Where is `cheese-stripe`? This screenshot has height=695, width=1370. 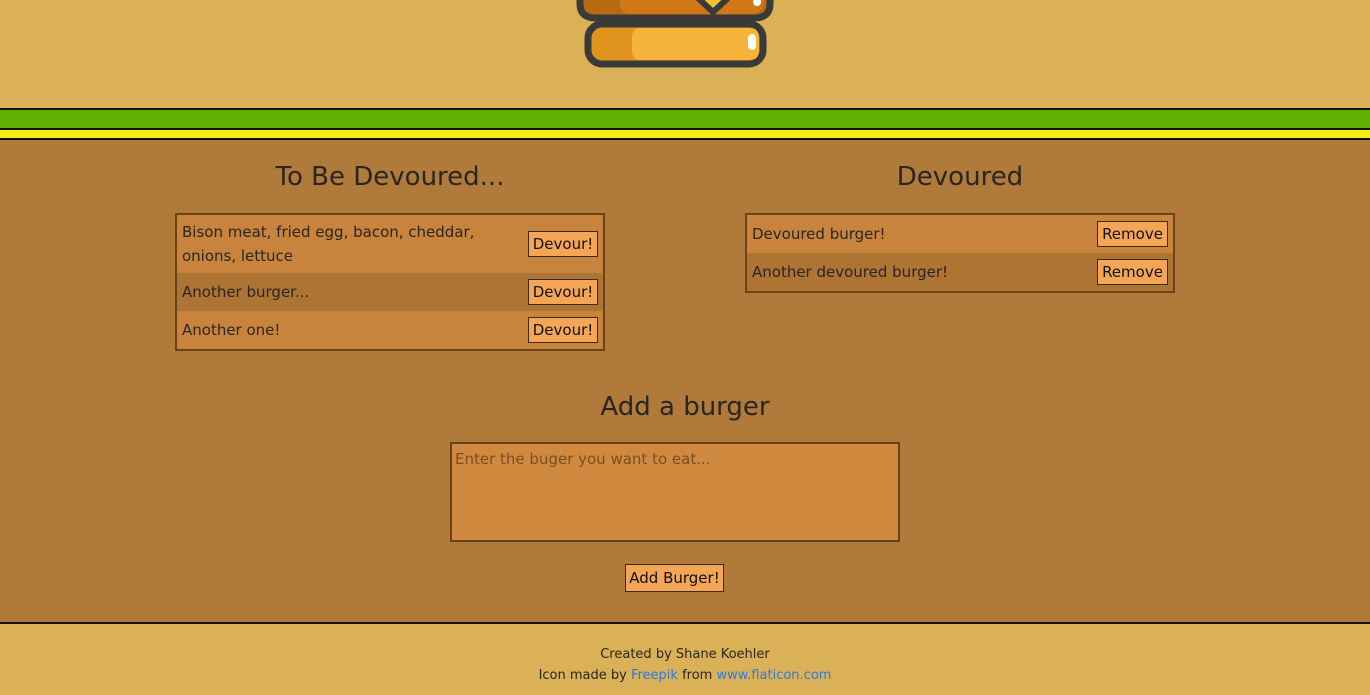 cheese-stripe is located at coordinates (685, 134).